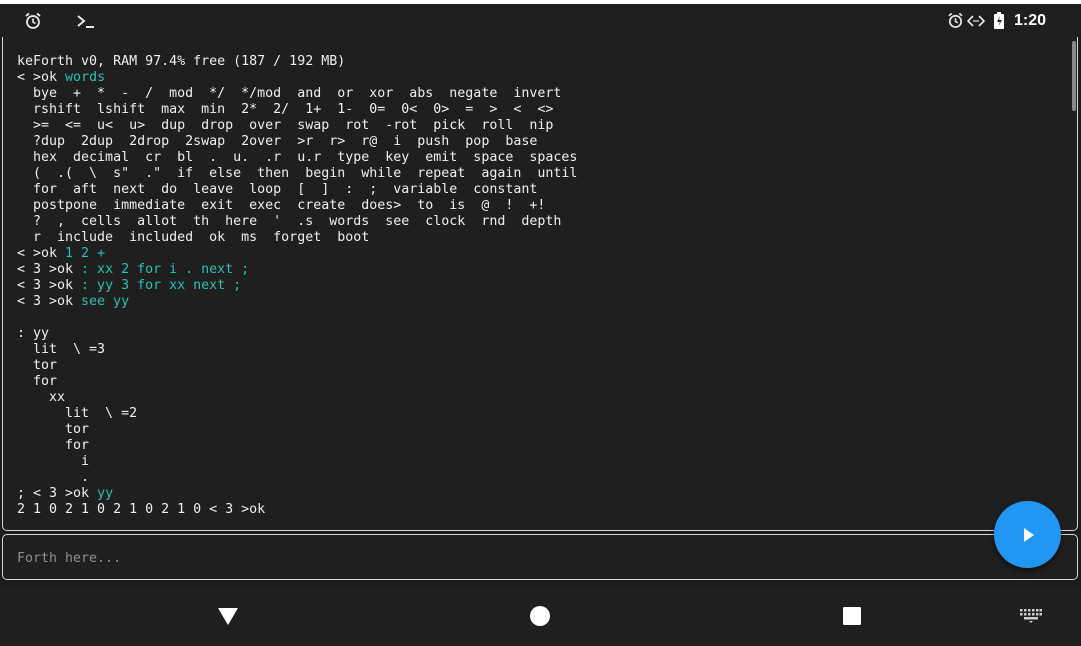 Image resolution: width=1081 pixels, height=646 pixels. I want to click on home-icon, so click(540, 616).